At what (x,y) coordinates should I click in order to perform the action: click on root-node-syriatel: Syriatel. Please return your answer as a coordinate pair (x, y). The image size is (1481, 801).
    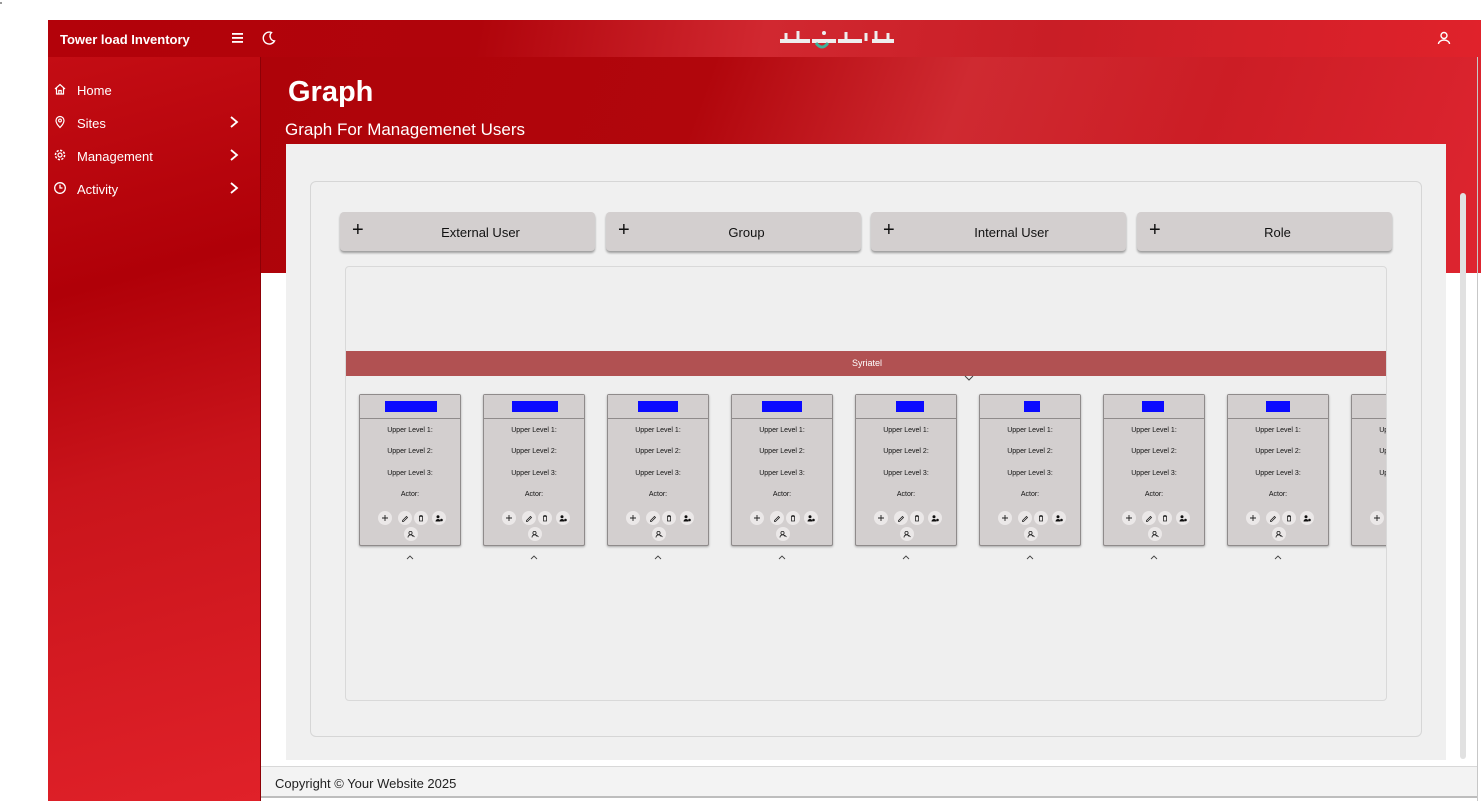
    Looking at the image, I should click on (866, 363).